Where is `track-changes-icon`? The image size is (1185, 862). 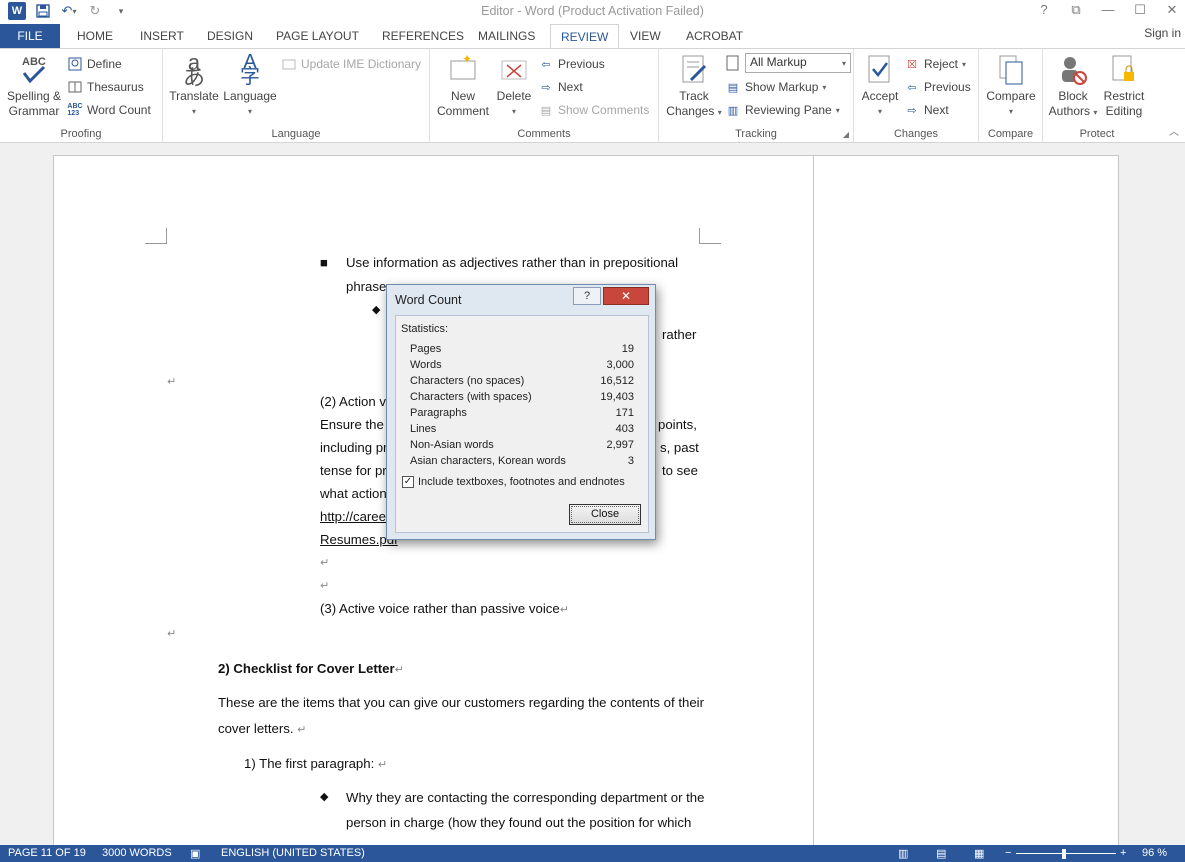
track-changes-icon is located at coordinates (694, 70).